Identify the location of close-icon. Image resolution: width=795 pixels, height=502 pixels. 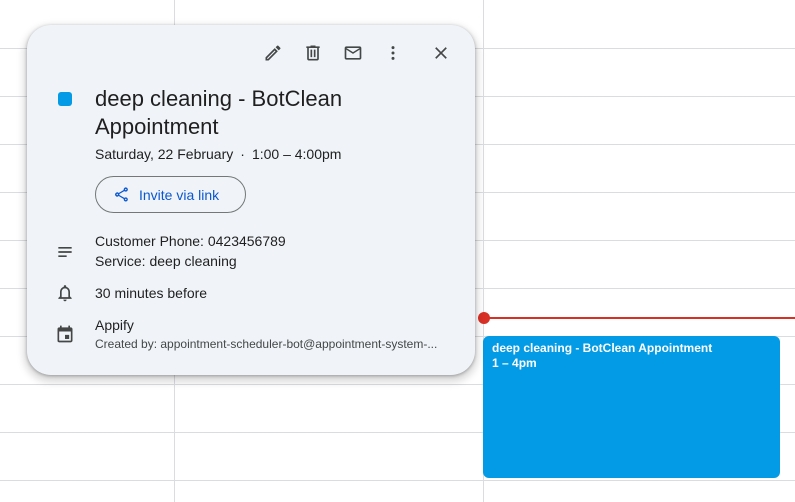
(441, 53).